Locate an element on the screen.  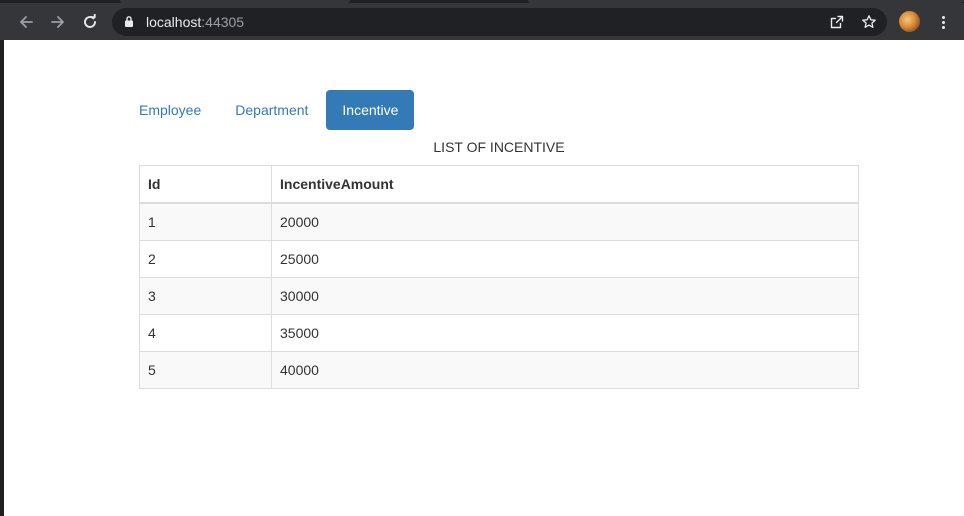
star-icon is located at coordinates (869, 22).